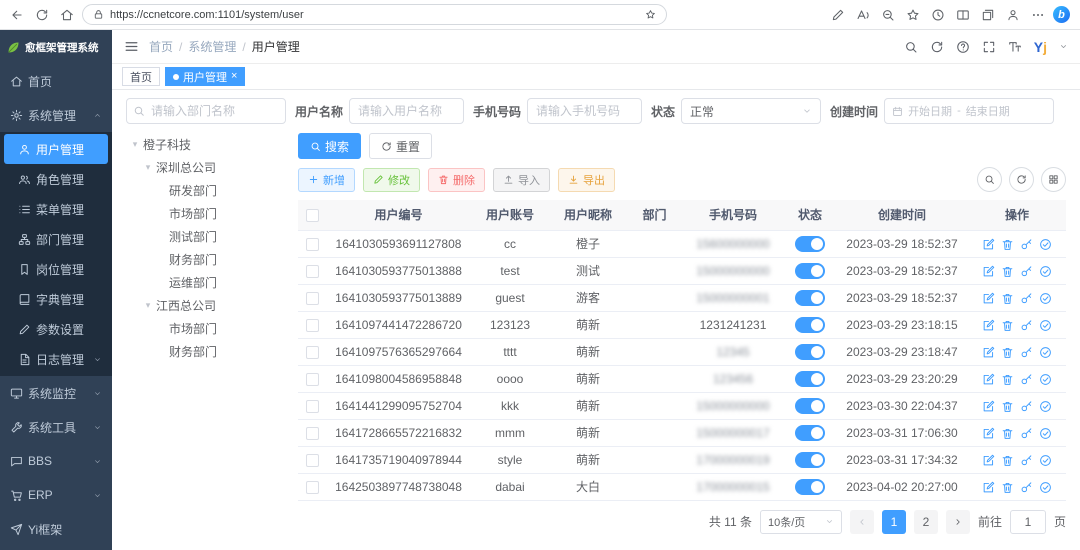 Image resolution: width=1080 pixels, height=550 pixels. Describe the element at coordinates (206, 236) in the screenshot. I see `tree-node: 测试部门` at that location.